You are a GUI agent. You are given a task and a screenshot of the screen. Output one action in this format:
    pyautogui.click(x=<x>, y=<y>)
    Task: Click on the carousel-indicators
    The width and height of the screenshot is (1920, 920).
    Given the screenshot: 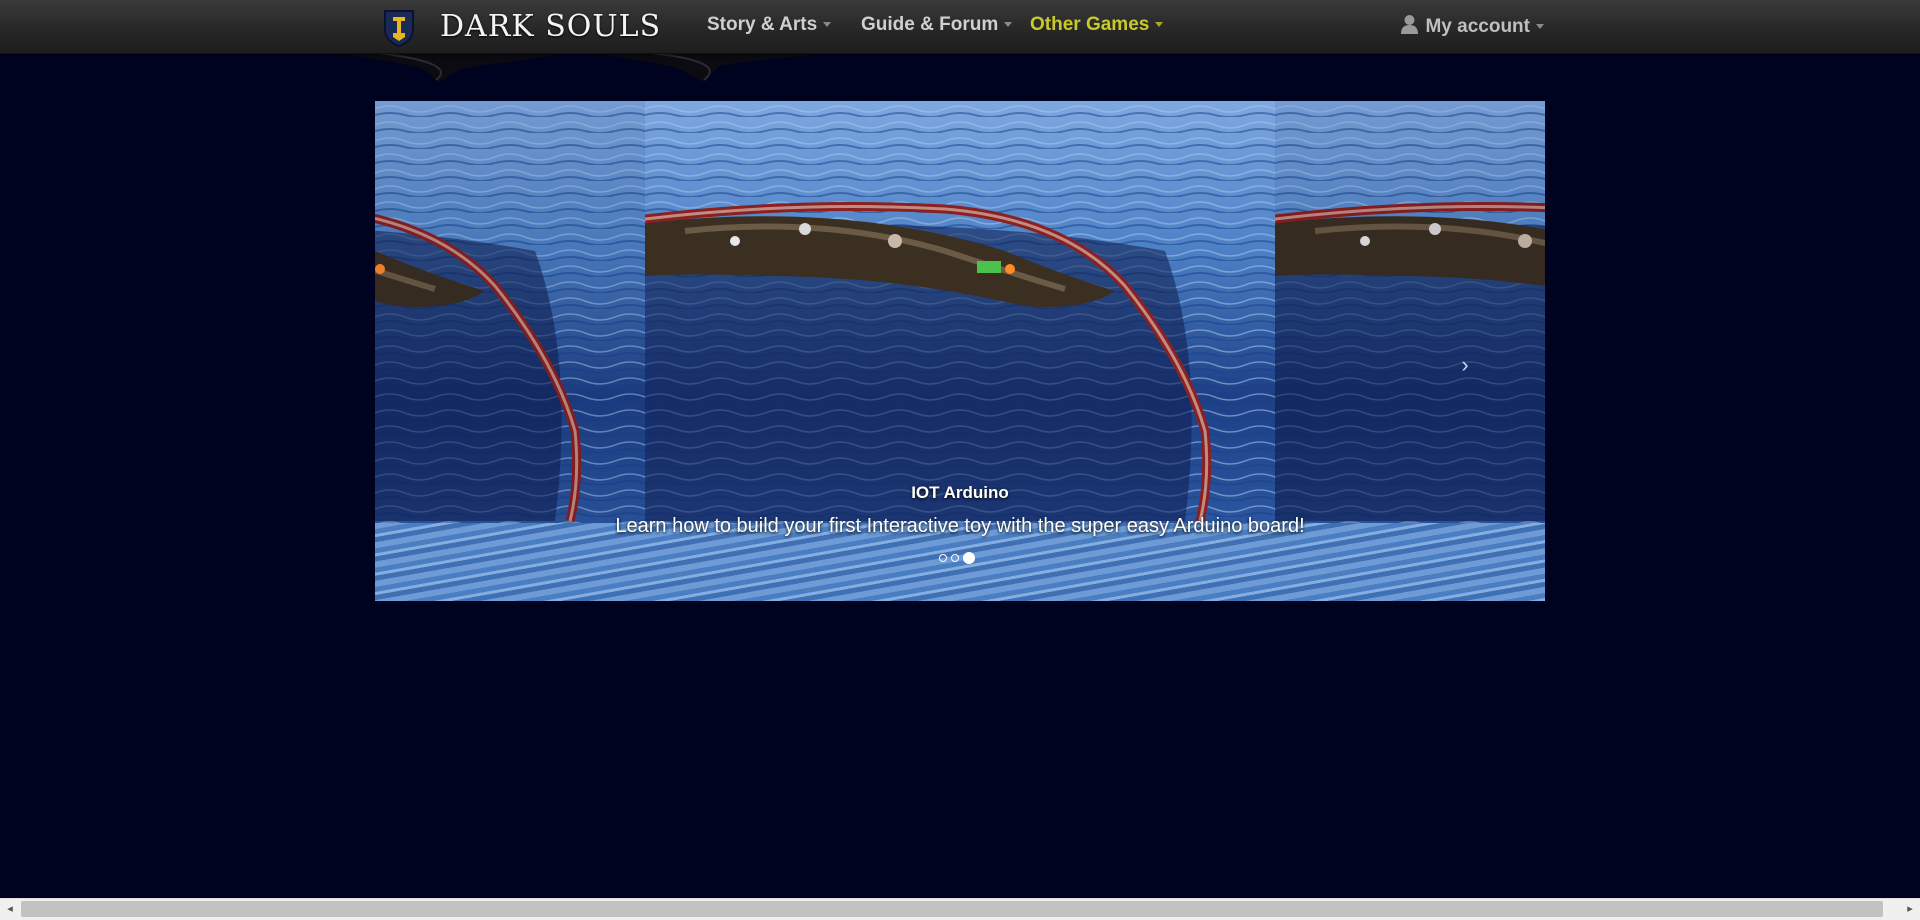 What is the action you would take?
    pyautogui.click(x=957, y=558)
    